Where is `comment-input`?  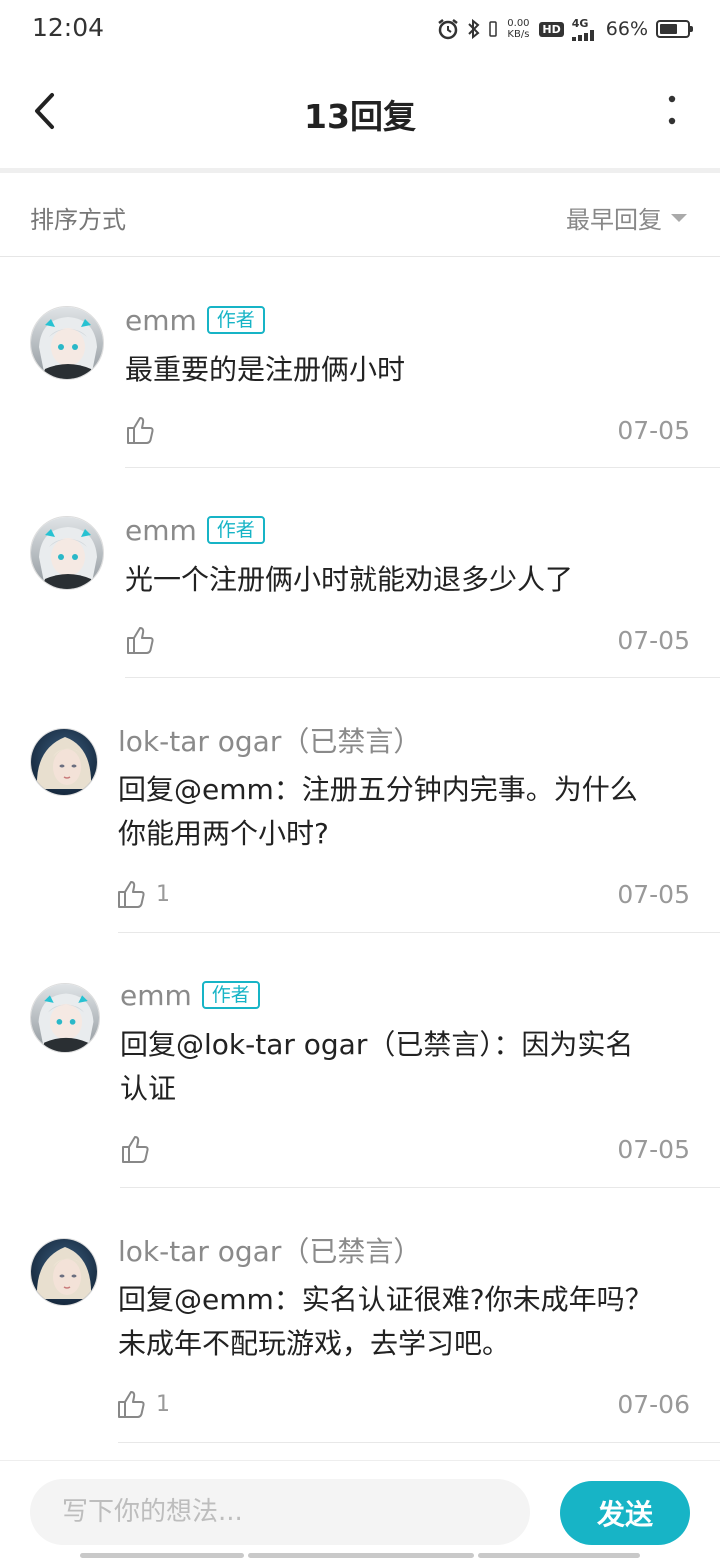
comment-input is located at coordinates (280, 1512).